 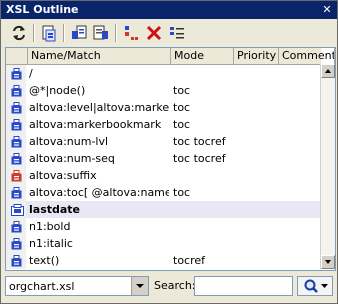 I want to click on close-icon: ✕, so click(x=327, y=9).